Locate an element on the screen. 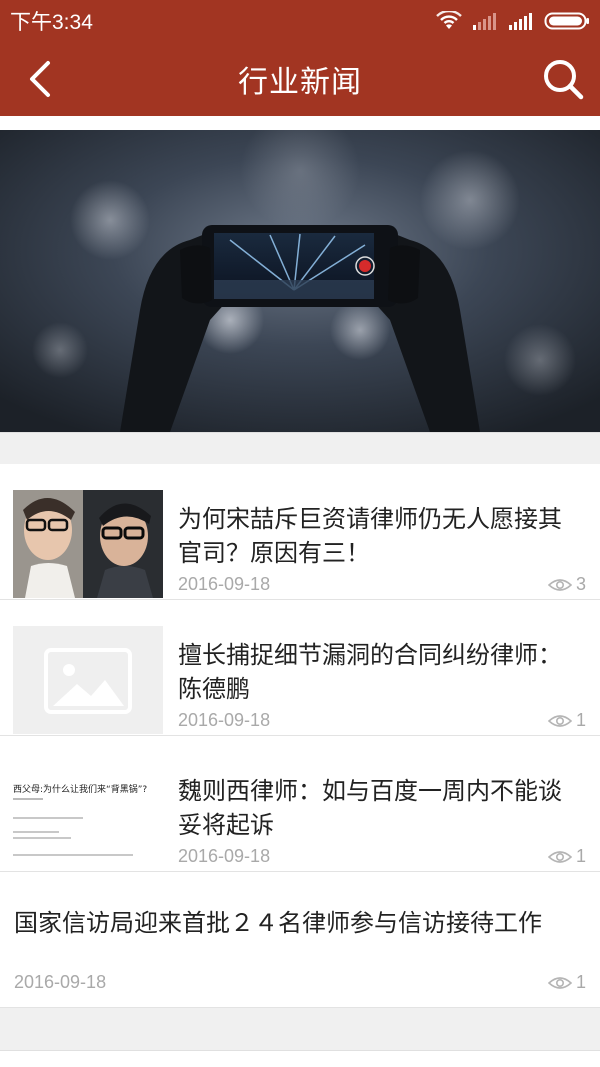 The height and width of the screenshot is (1067, 600). image-placeholder-icon is located at coordinates (88, 680).